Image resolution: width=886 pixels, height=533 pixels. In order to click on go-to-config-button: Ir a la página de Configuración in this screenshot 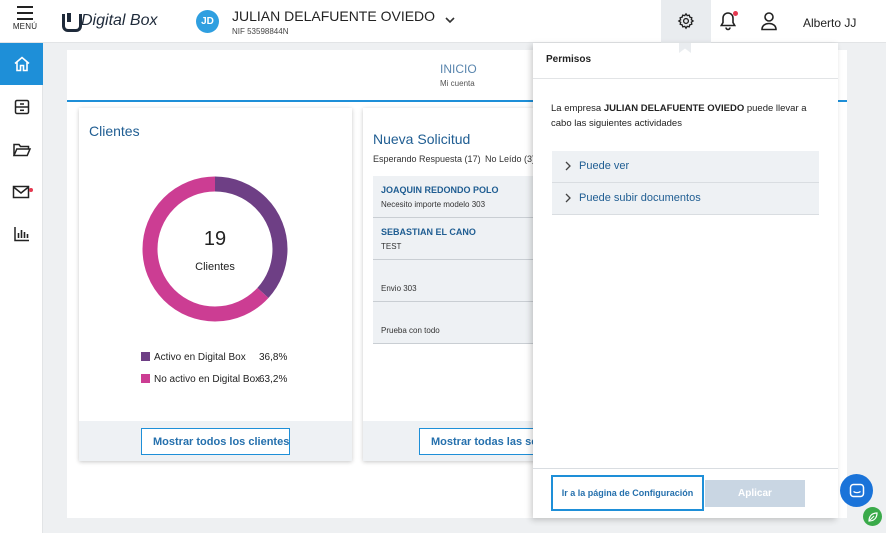, I will do `click(627, 493)`.